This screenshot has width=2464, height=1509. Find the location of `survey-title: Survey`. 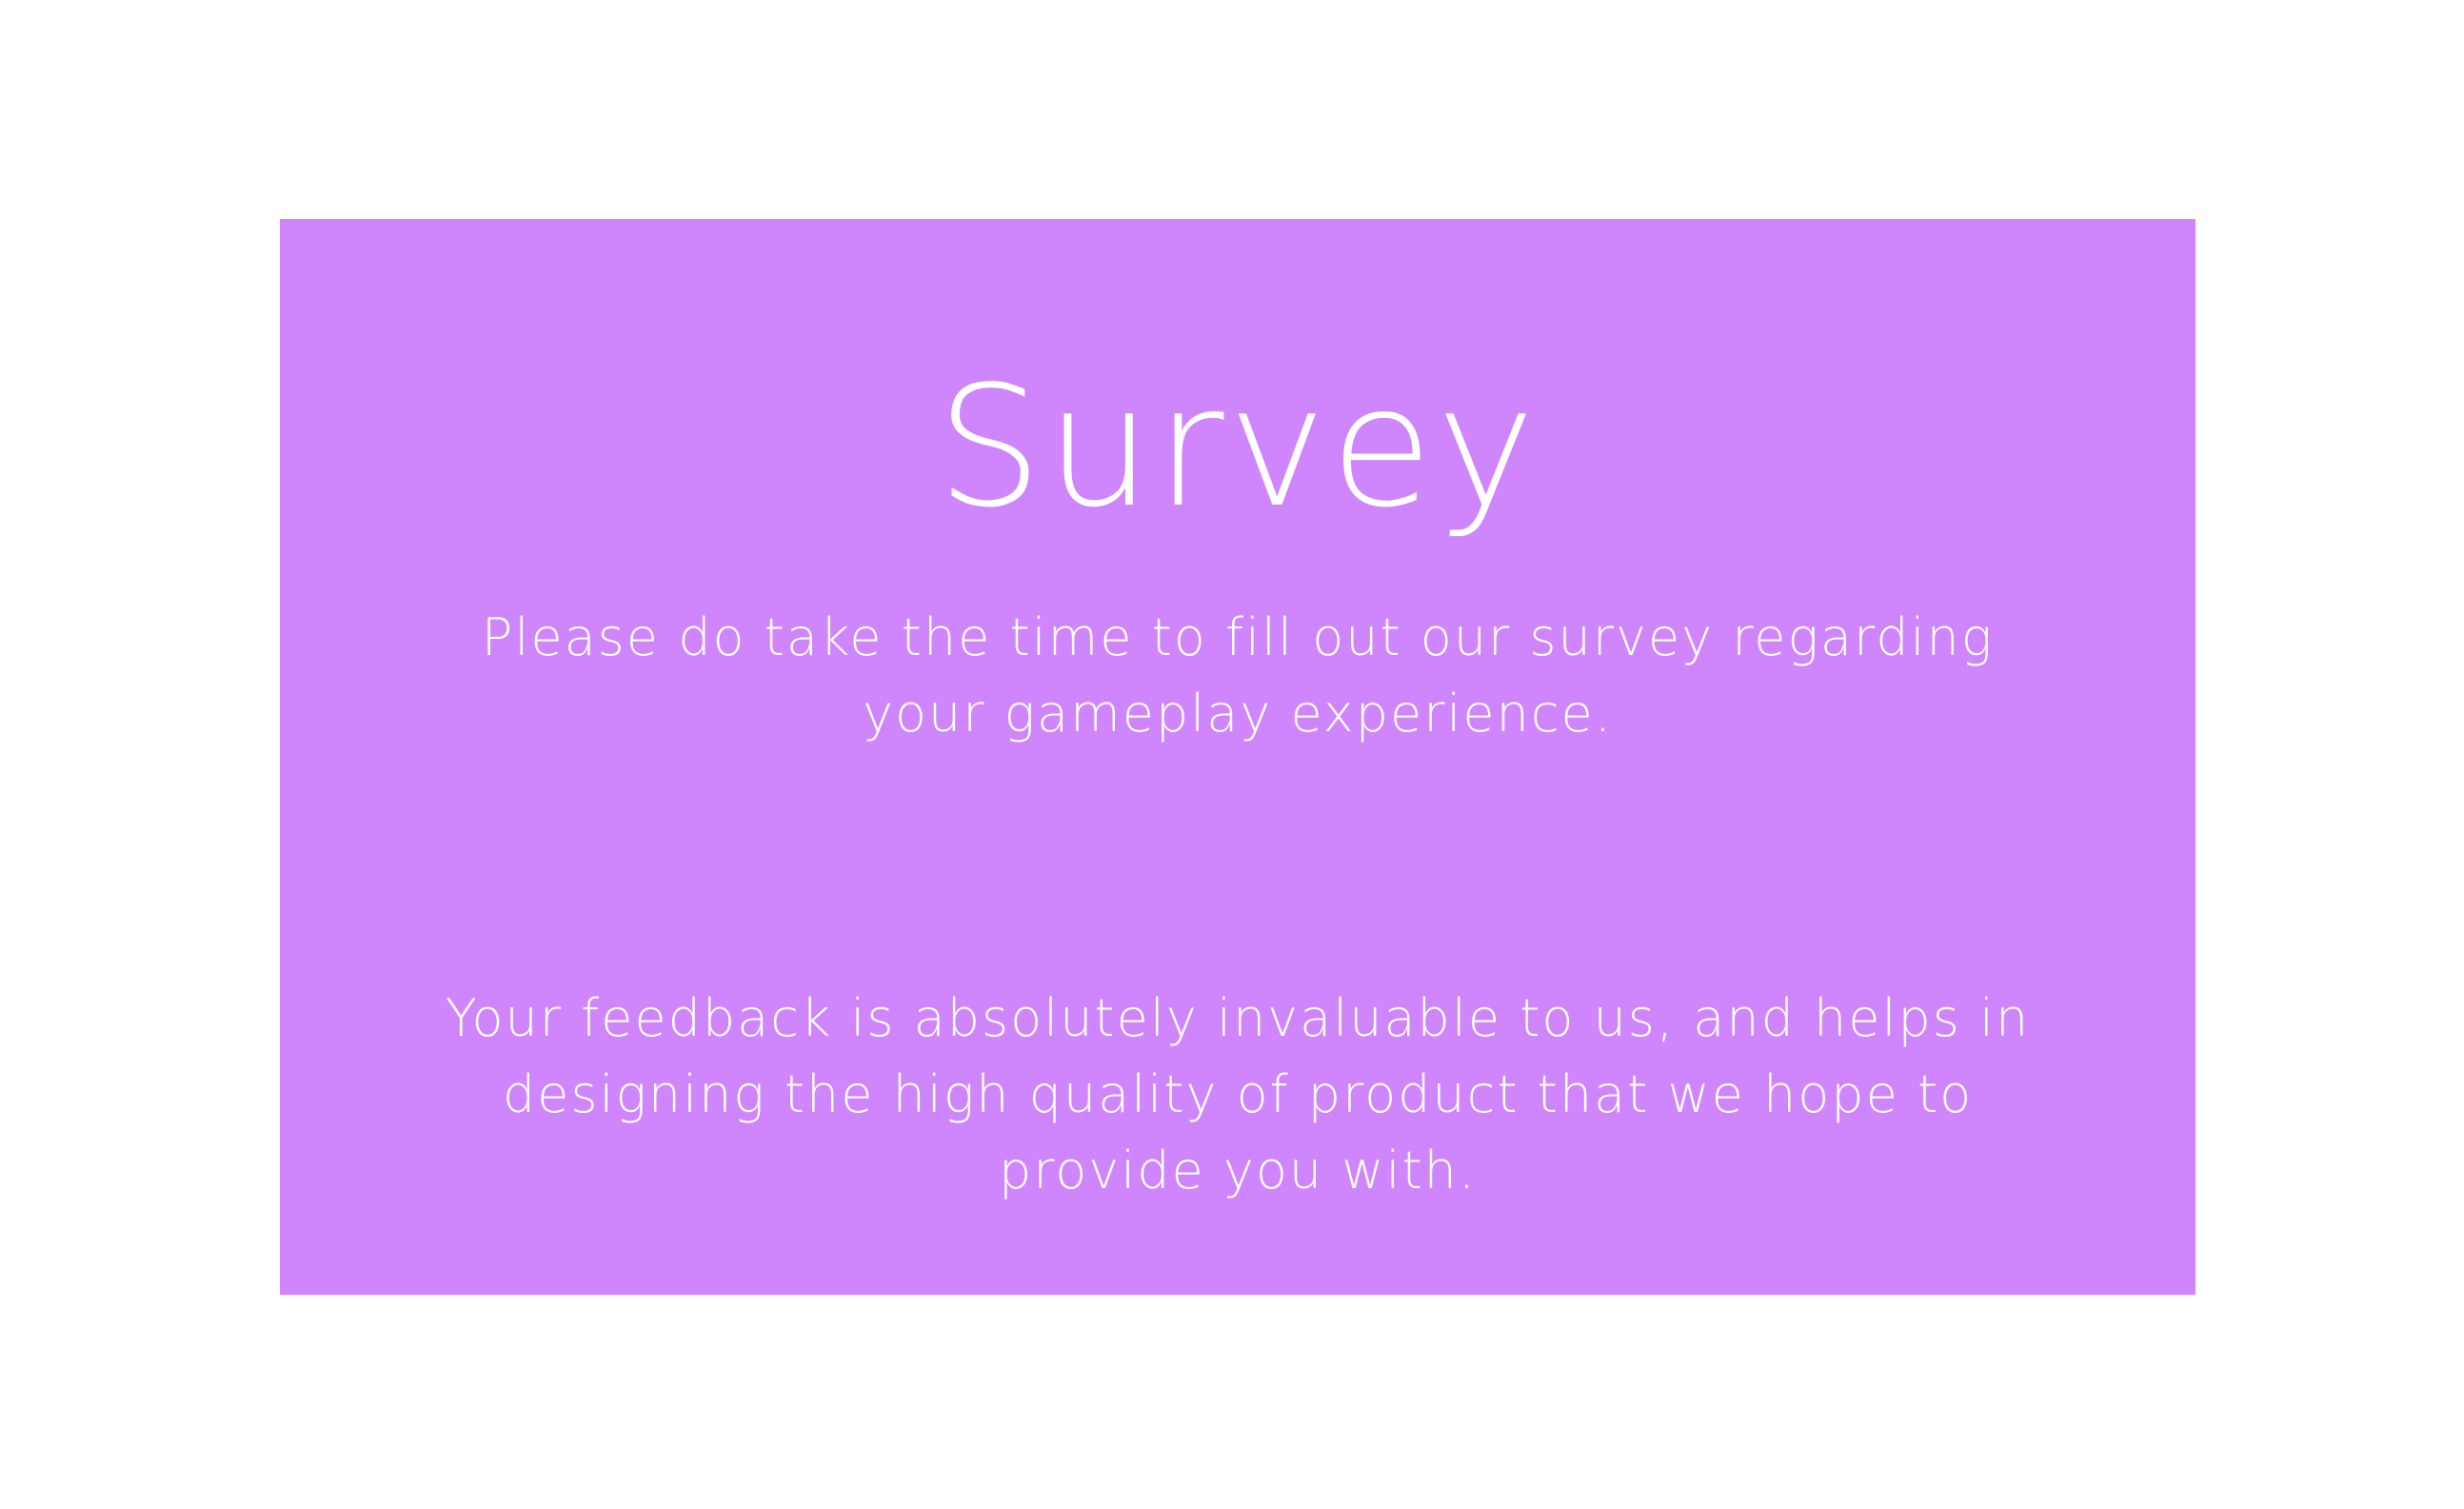

survey-title: Survey is located at coordinates (1238, 448).